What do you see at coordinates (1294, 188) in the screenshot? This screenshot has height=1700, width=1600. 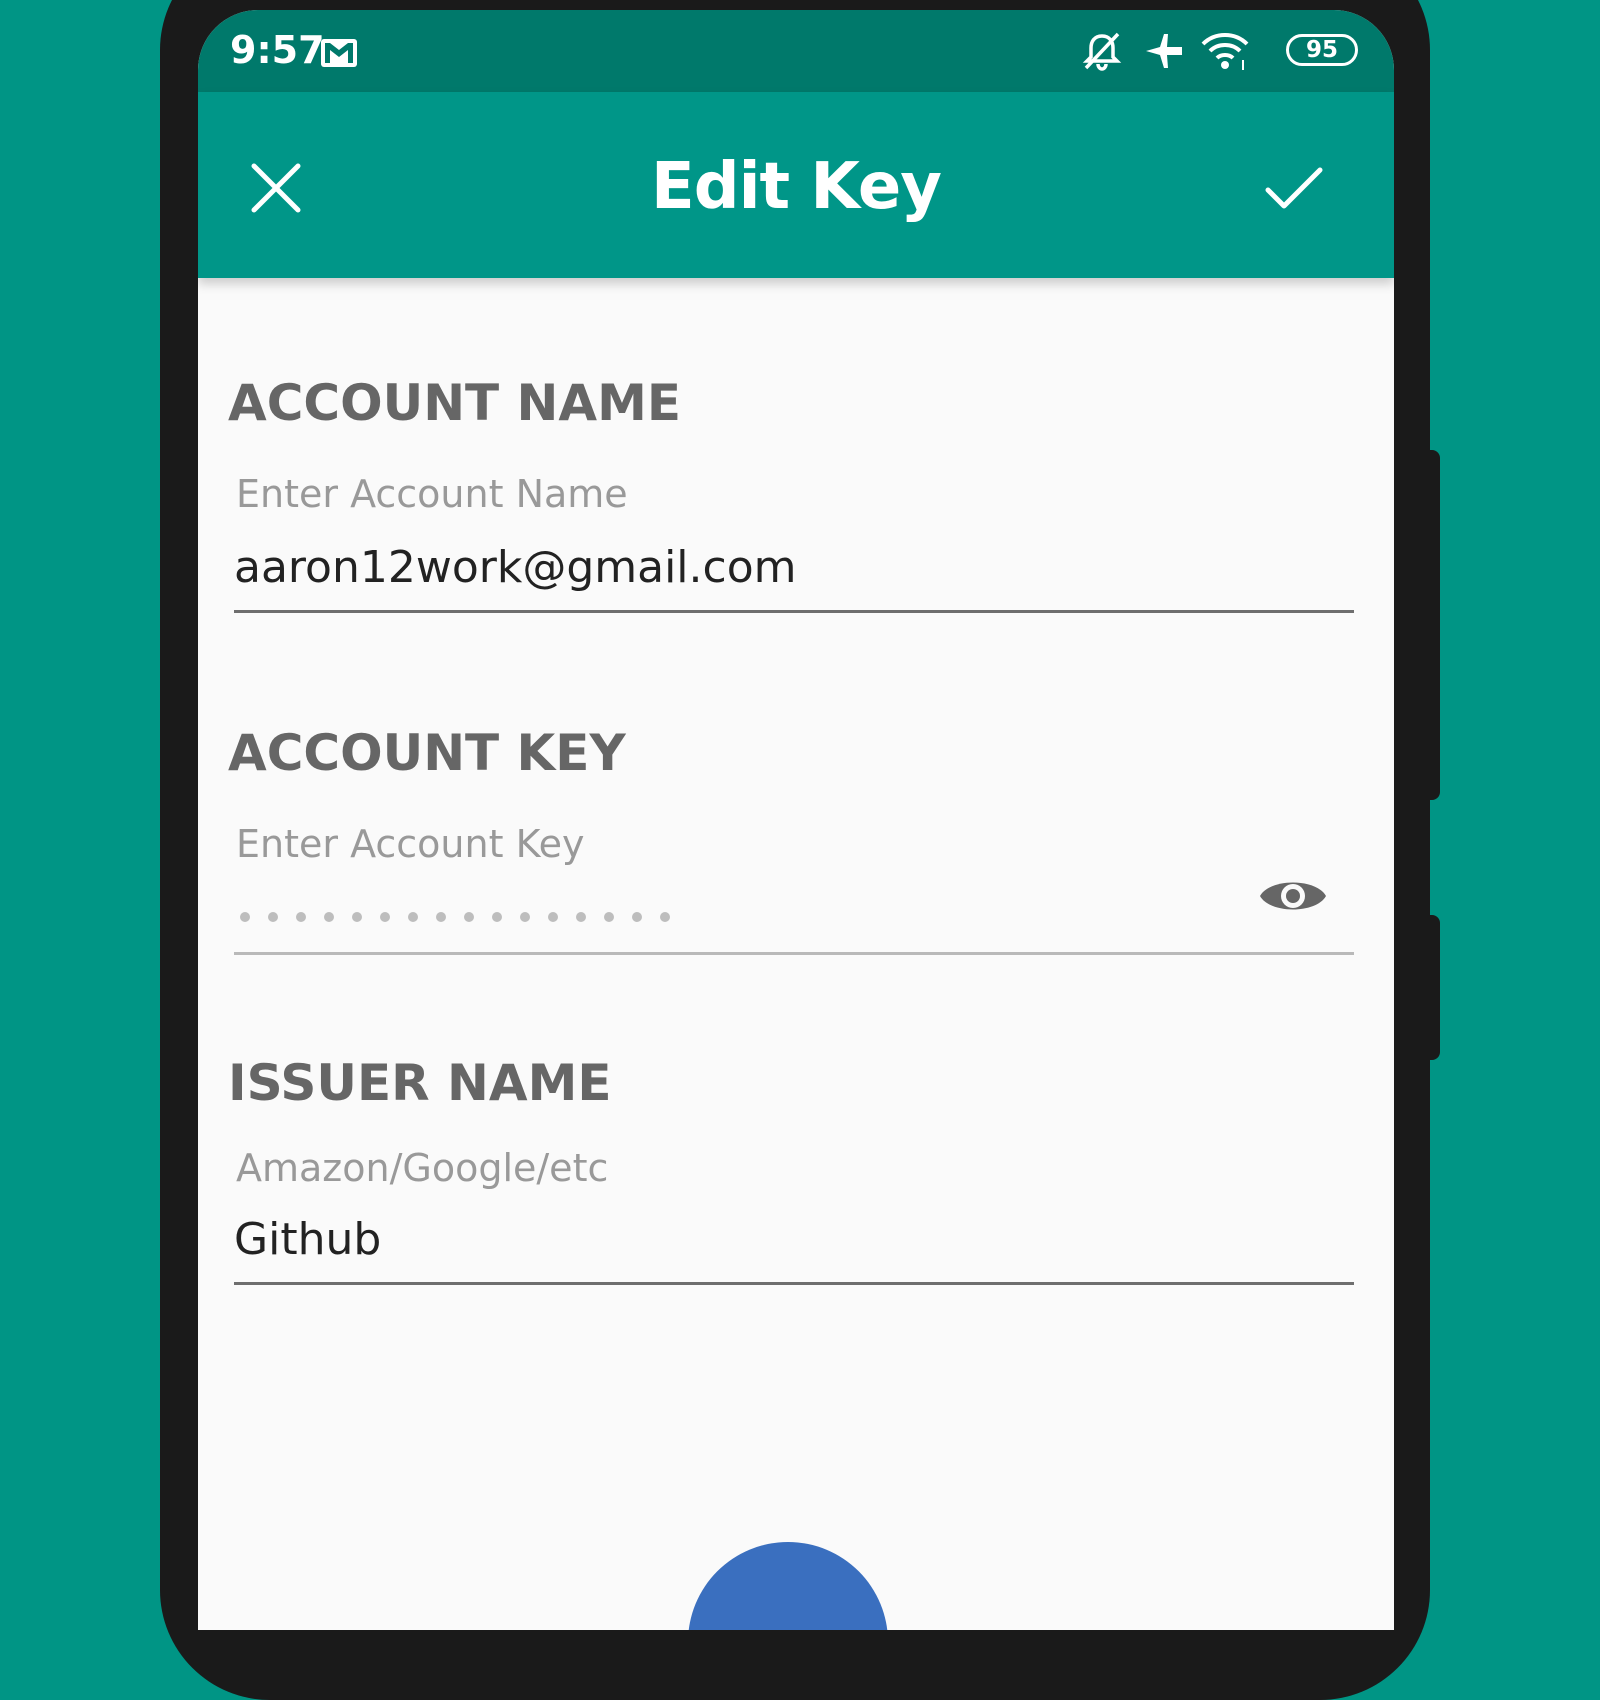 I see `check-icon` at bounding box center [1294, 188].